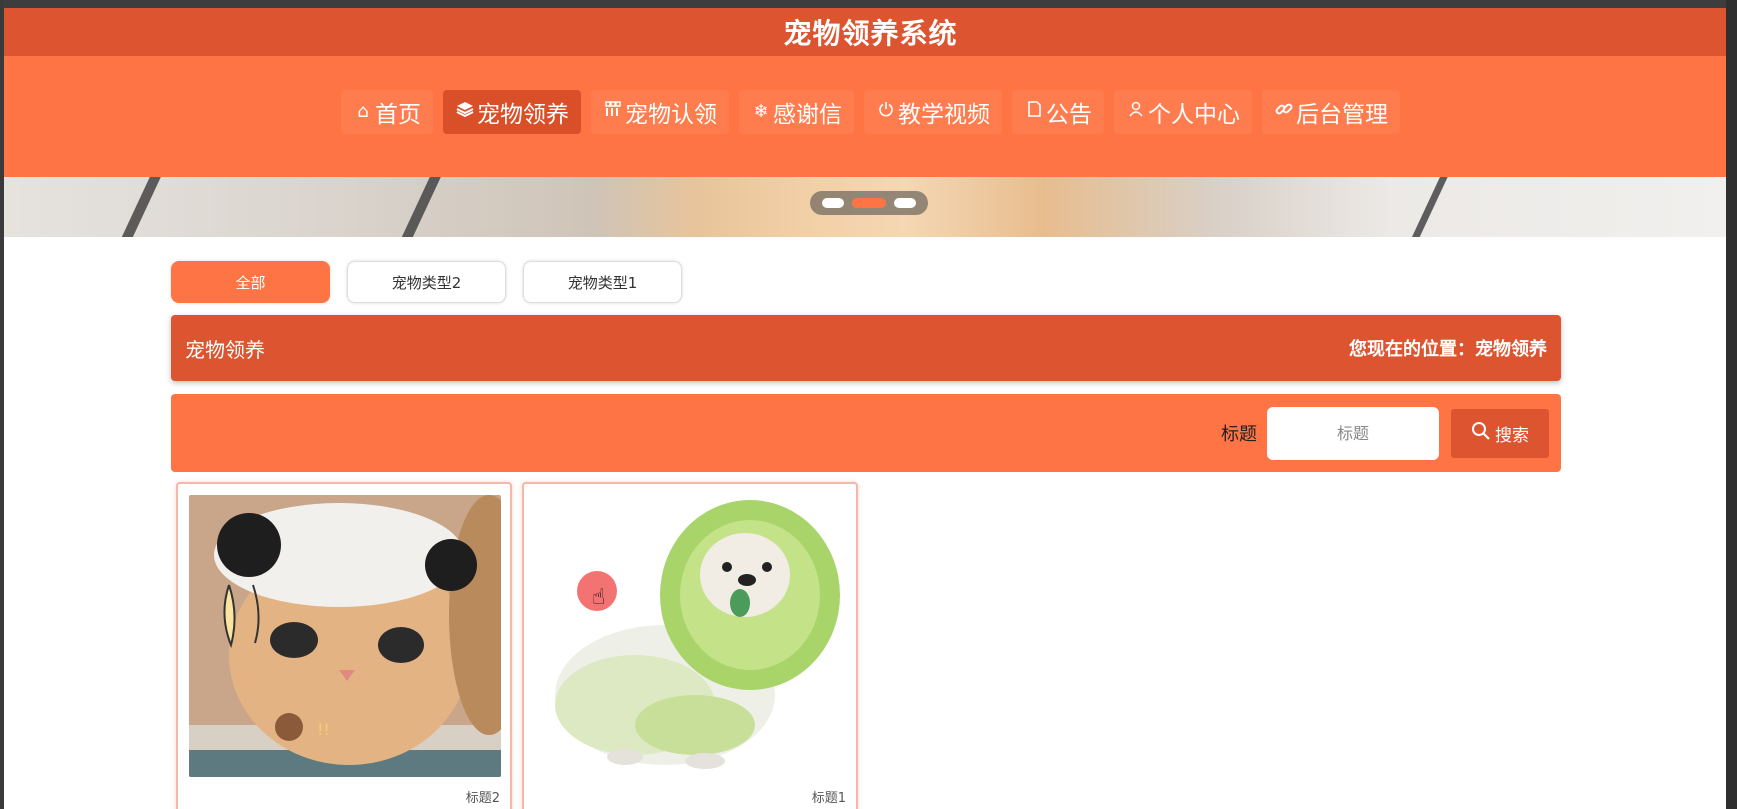  What do you see at coordinates (691, 636) in the screenshot?
I see `pet-image-cabbage-dog` at bounding box center [691, 636].